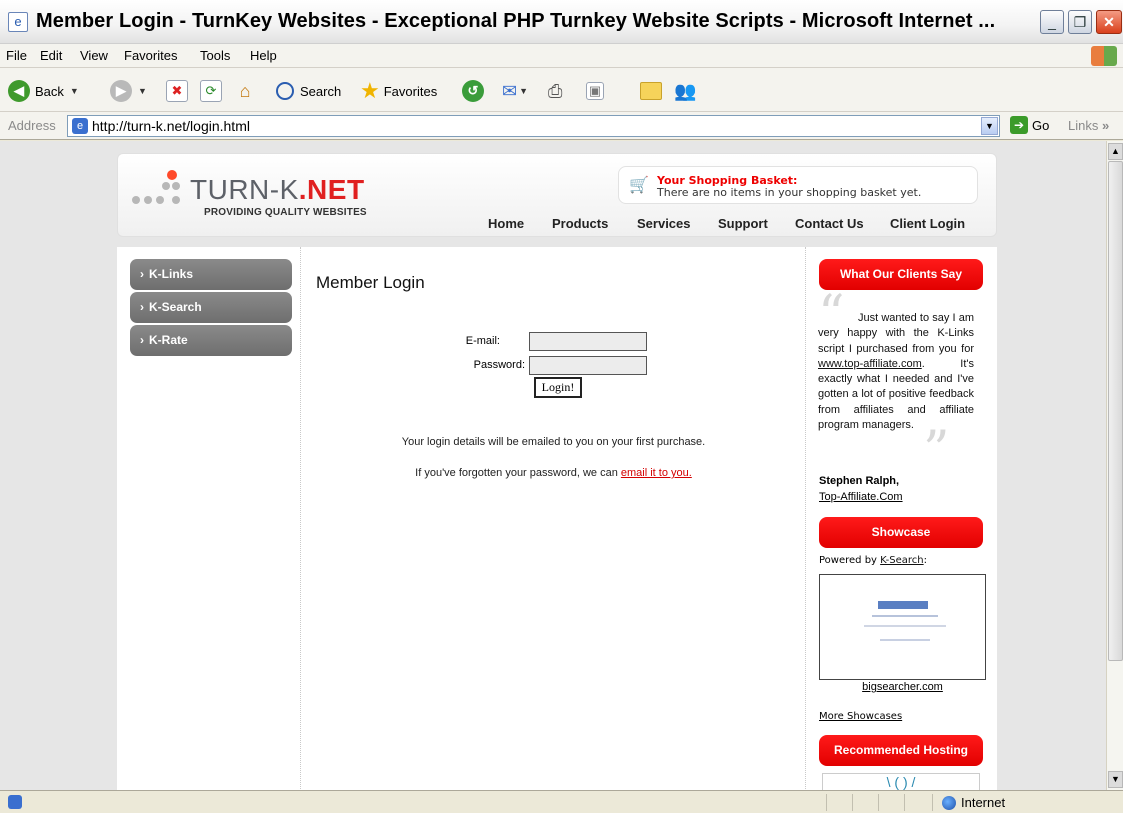 The width and height of the screenshot is (1123, 813). I want to click on back-button: ◀ Back ▼, so click(43, 91).